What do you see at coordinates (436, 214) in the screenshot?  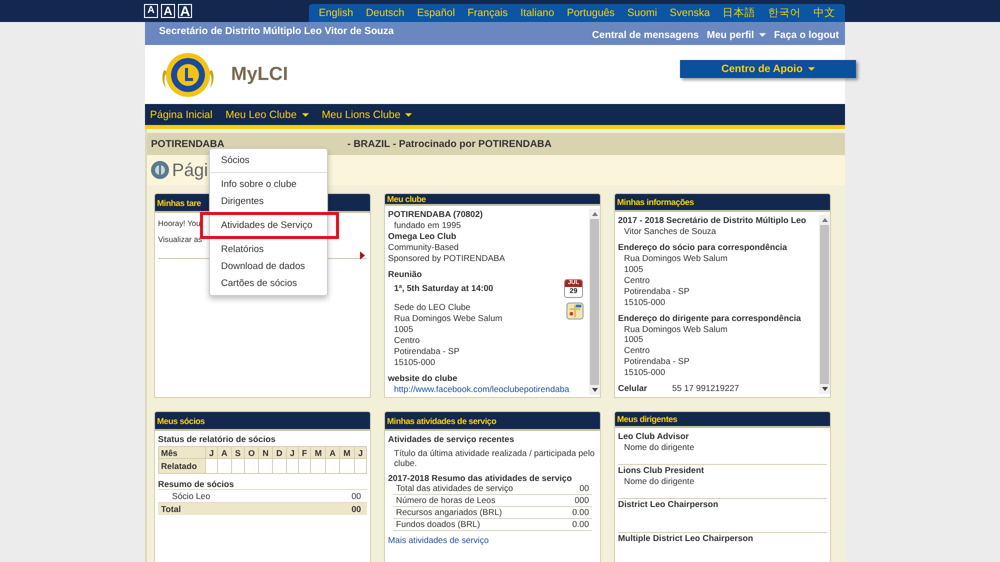 I see `club-id: POTIRENDABA (70802)` at bounding box center [436, 214].